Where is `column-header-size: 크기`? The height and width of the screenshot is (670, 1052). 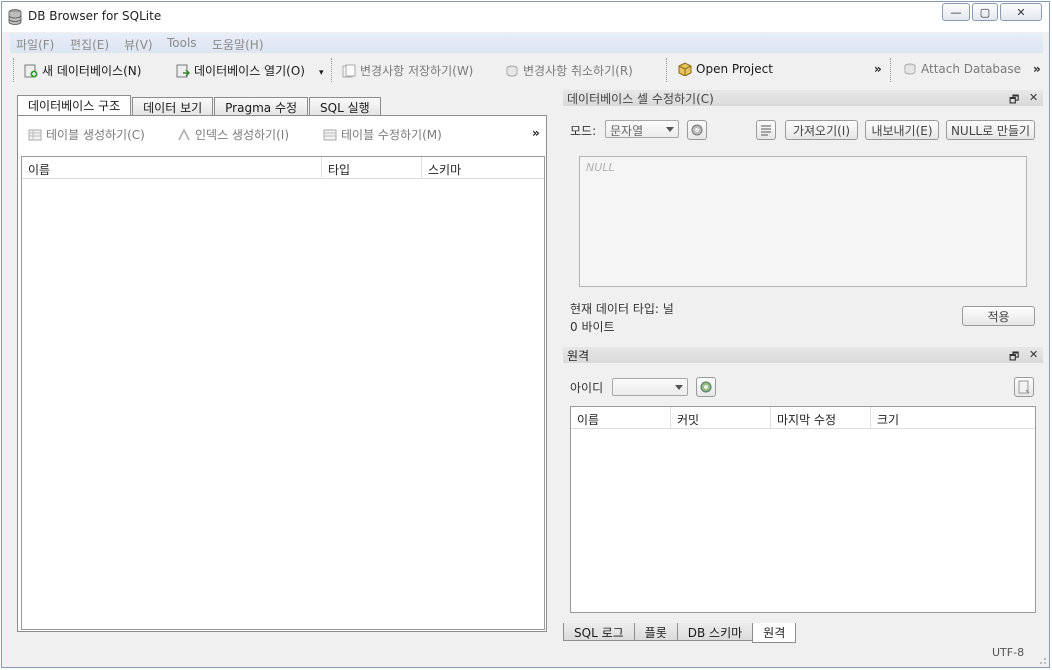 column-header-size: 크기 is located at coordinates (954, 418).